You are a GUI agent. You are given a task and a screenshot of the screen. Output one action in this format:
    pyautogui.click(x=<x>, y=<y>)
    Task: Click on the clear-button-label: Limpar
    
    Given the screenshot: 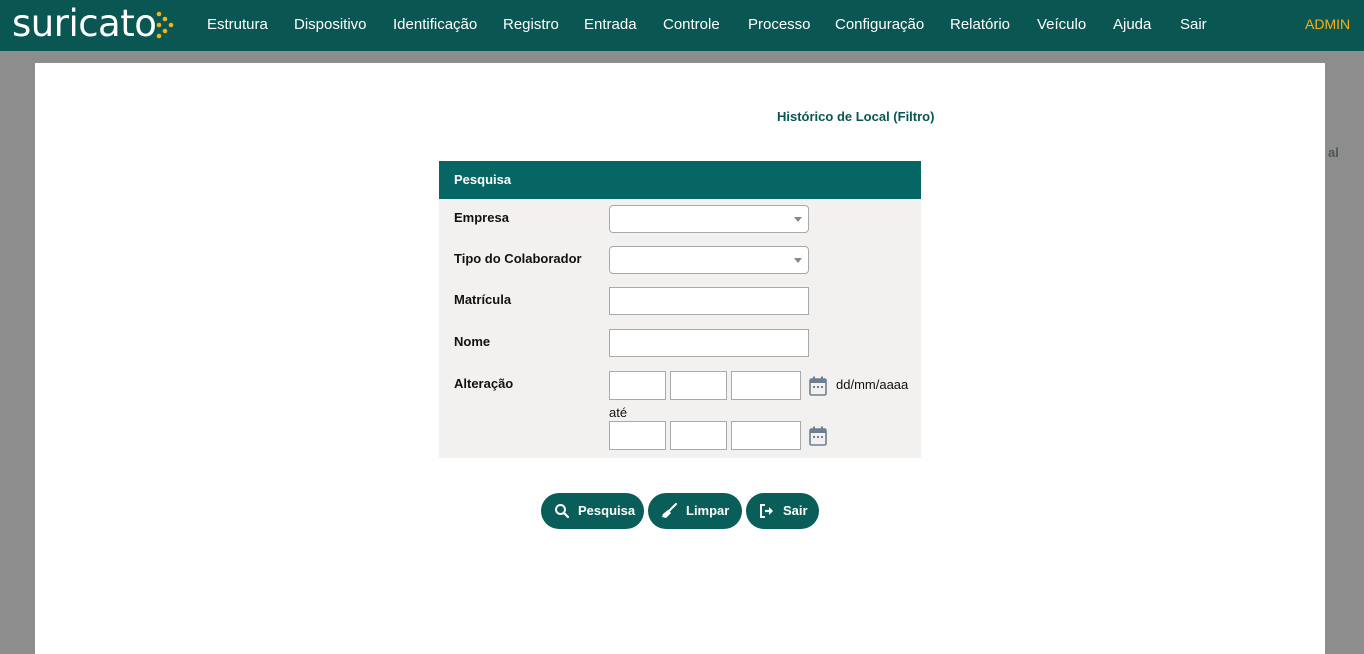 What is the action you would take?
    pyautogui.click(x=708, y=510)
    